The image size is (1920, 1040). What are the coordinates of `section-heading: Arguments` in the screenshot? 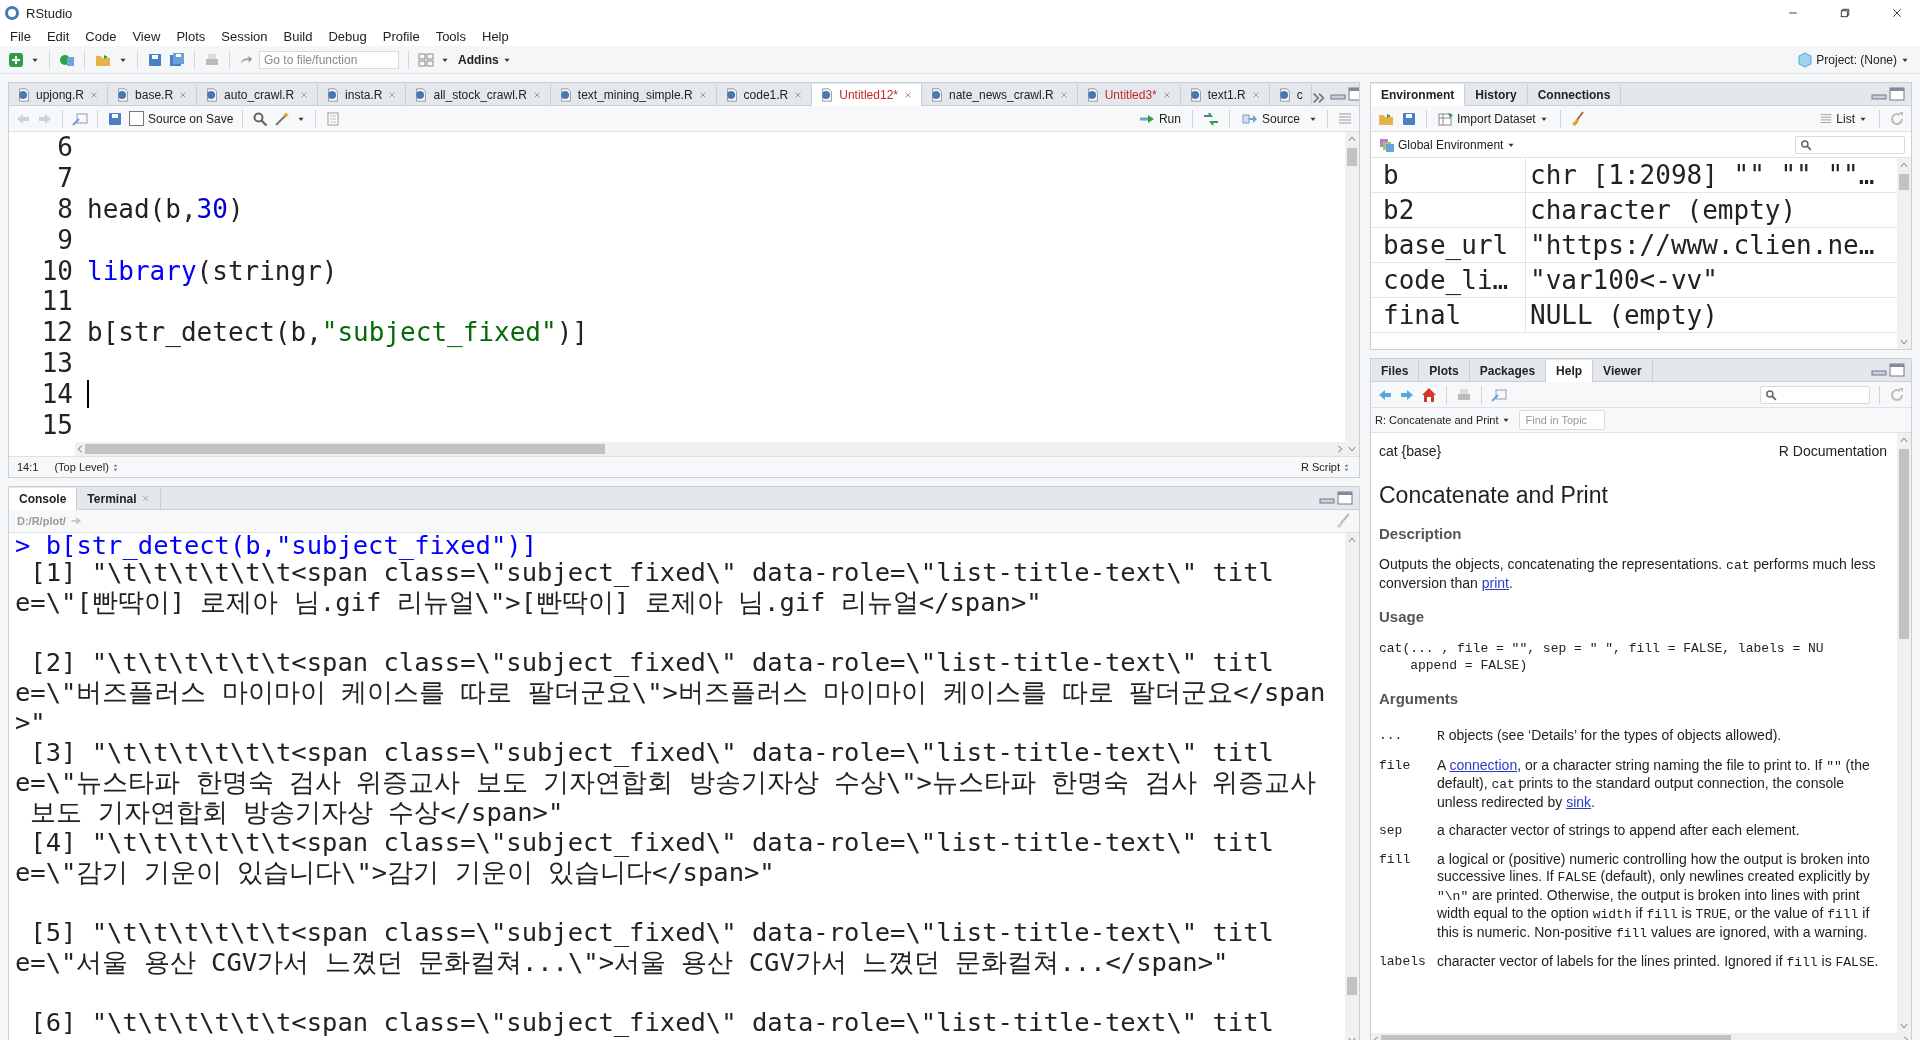 It's located at (1419, 698).